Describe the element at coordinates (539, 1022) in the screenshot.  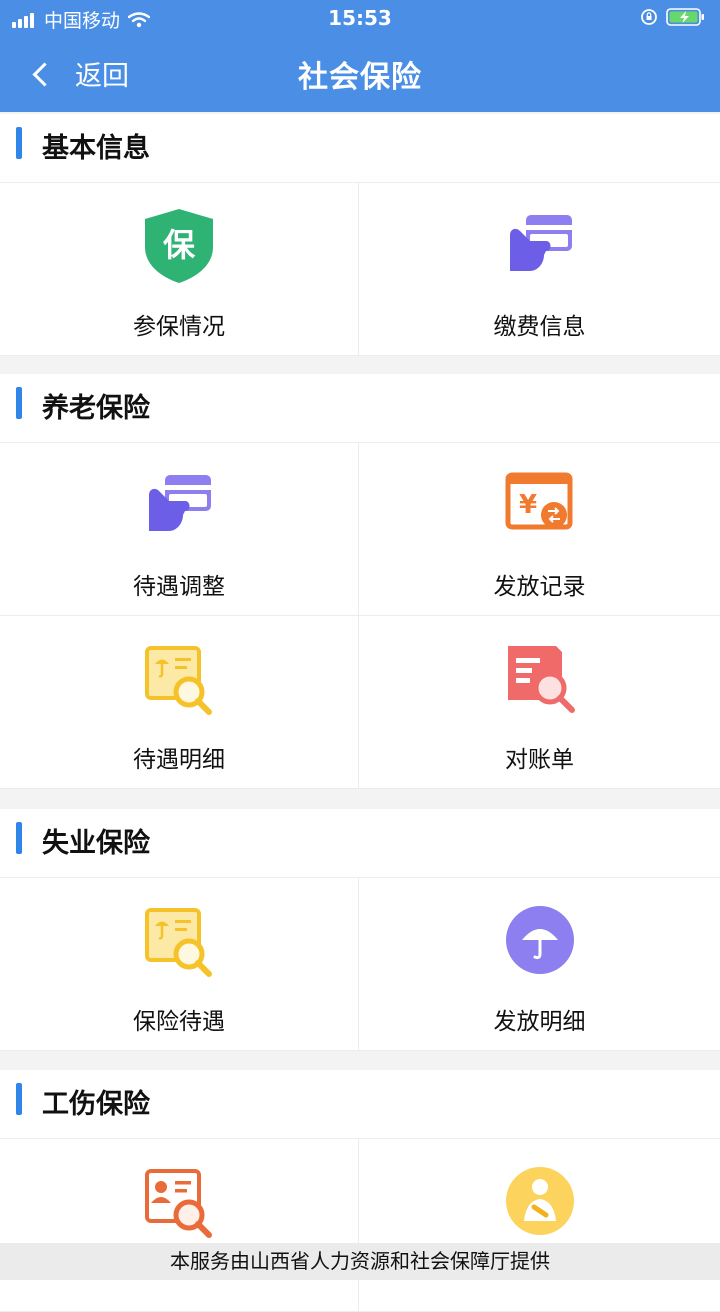
I see `tile-label: 发放明细` at that location.